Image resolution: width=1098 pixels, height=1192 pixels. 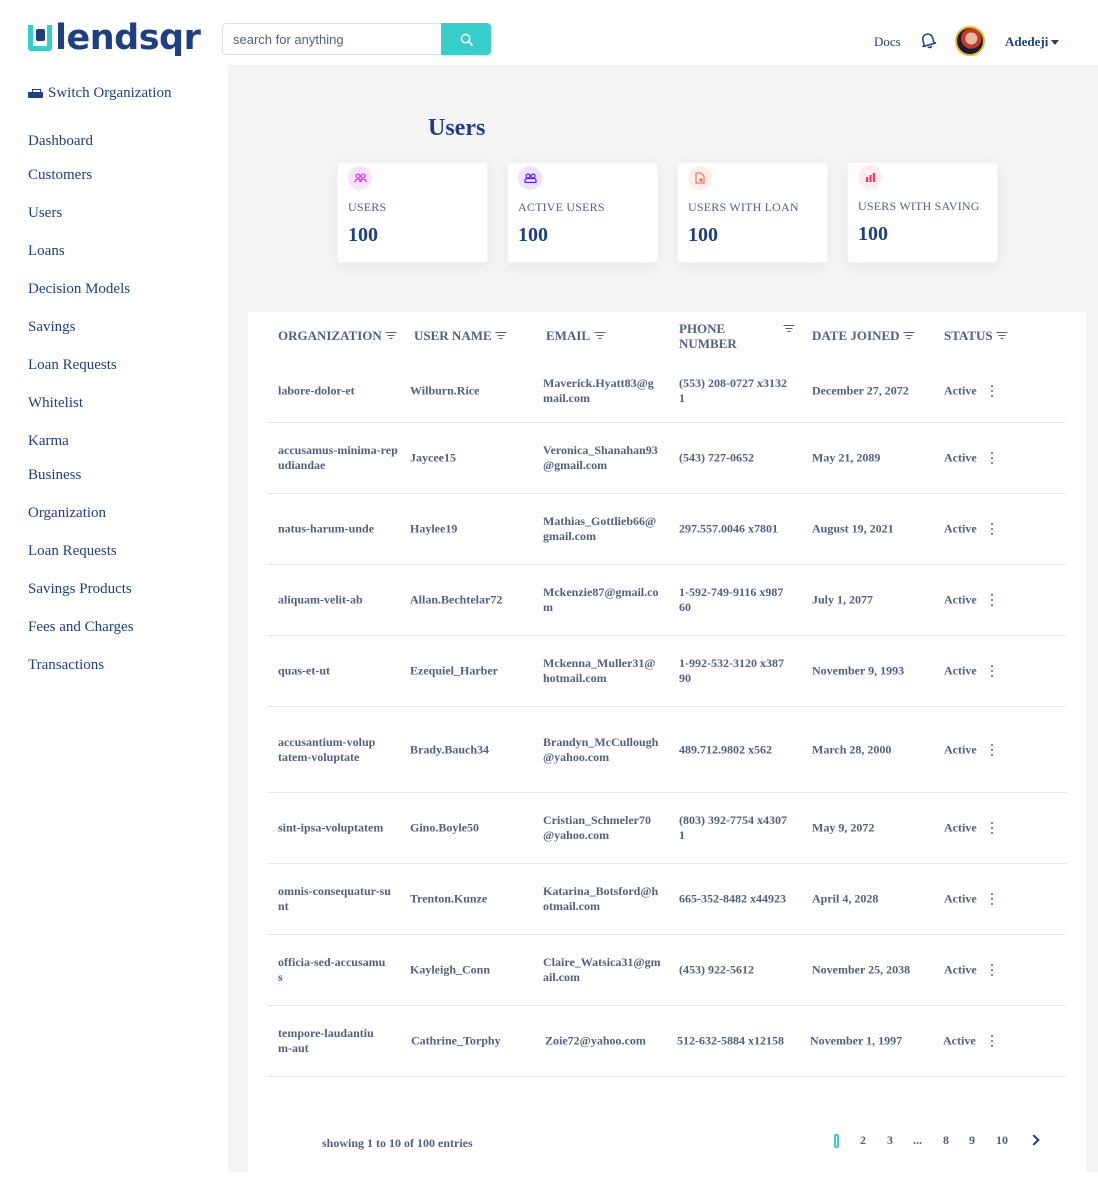 What do you see at coordinates (1032, 42) in the screenshot?
I see `user-menu: Adedeji` at bounding box center [1032, 42].